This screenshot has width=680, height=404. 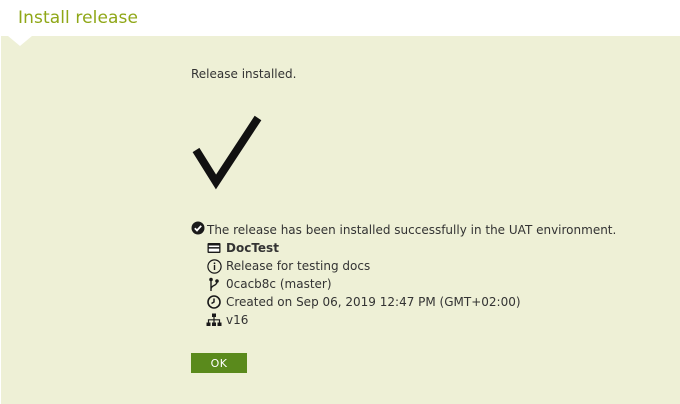 I want to click on branch-icon, so click(x=214, y=284).